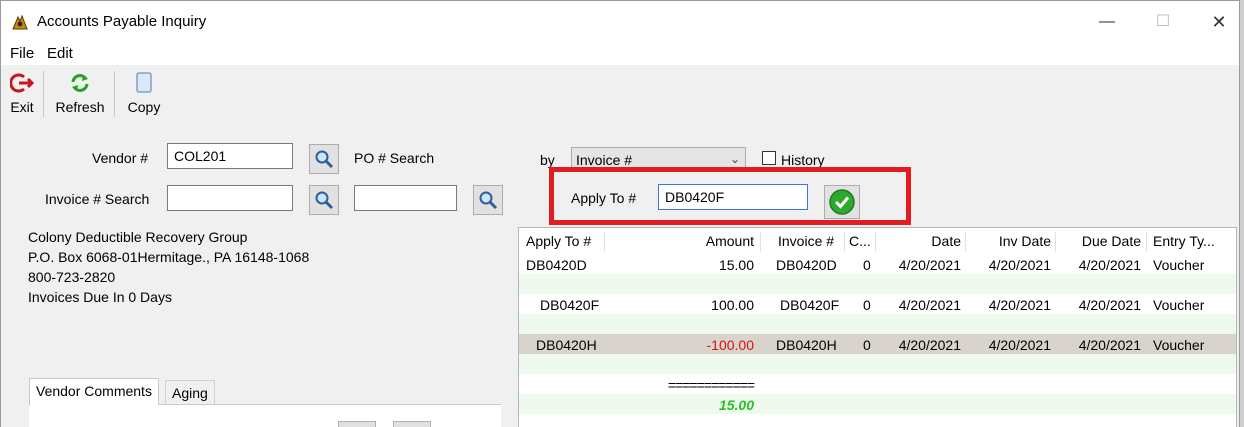 Image resolution: width=1244 pixels, height=427 pixels. I want to click on cell-apply-to: DB0420H, so click(566, 345).